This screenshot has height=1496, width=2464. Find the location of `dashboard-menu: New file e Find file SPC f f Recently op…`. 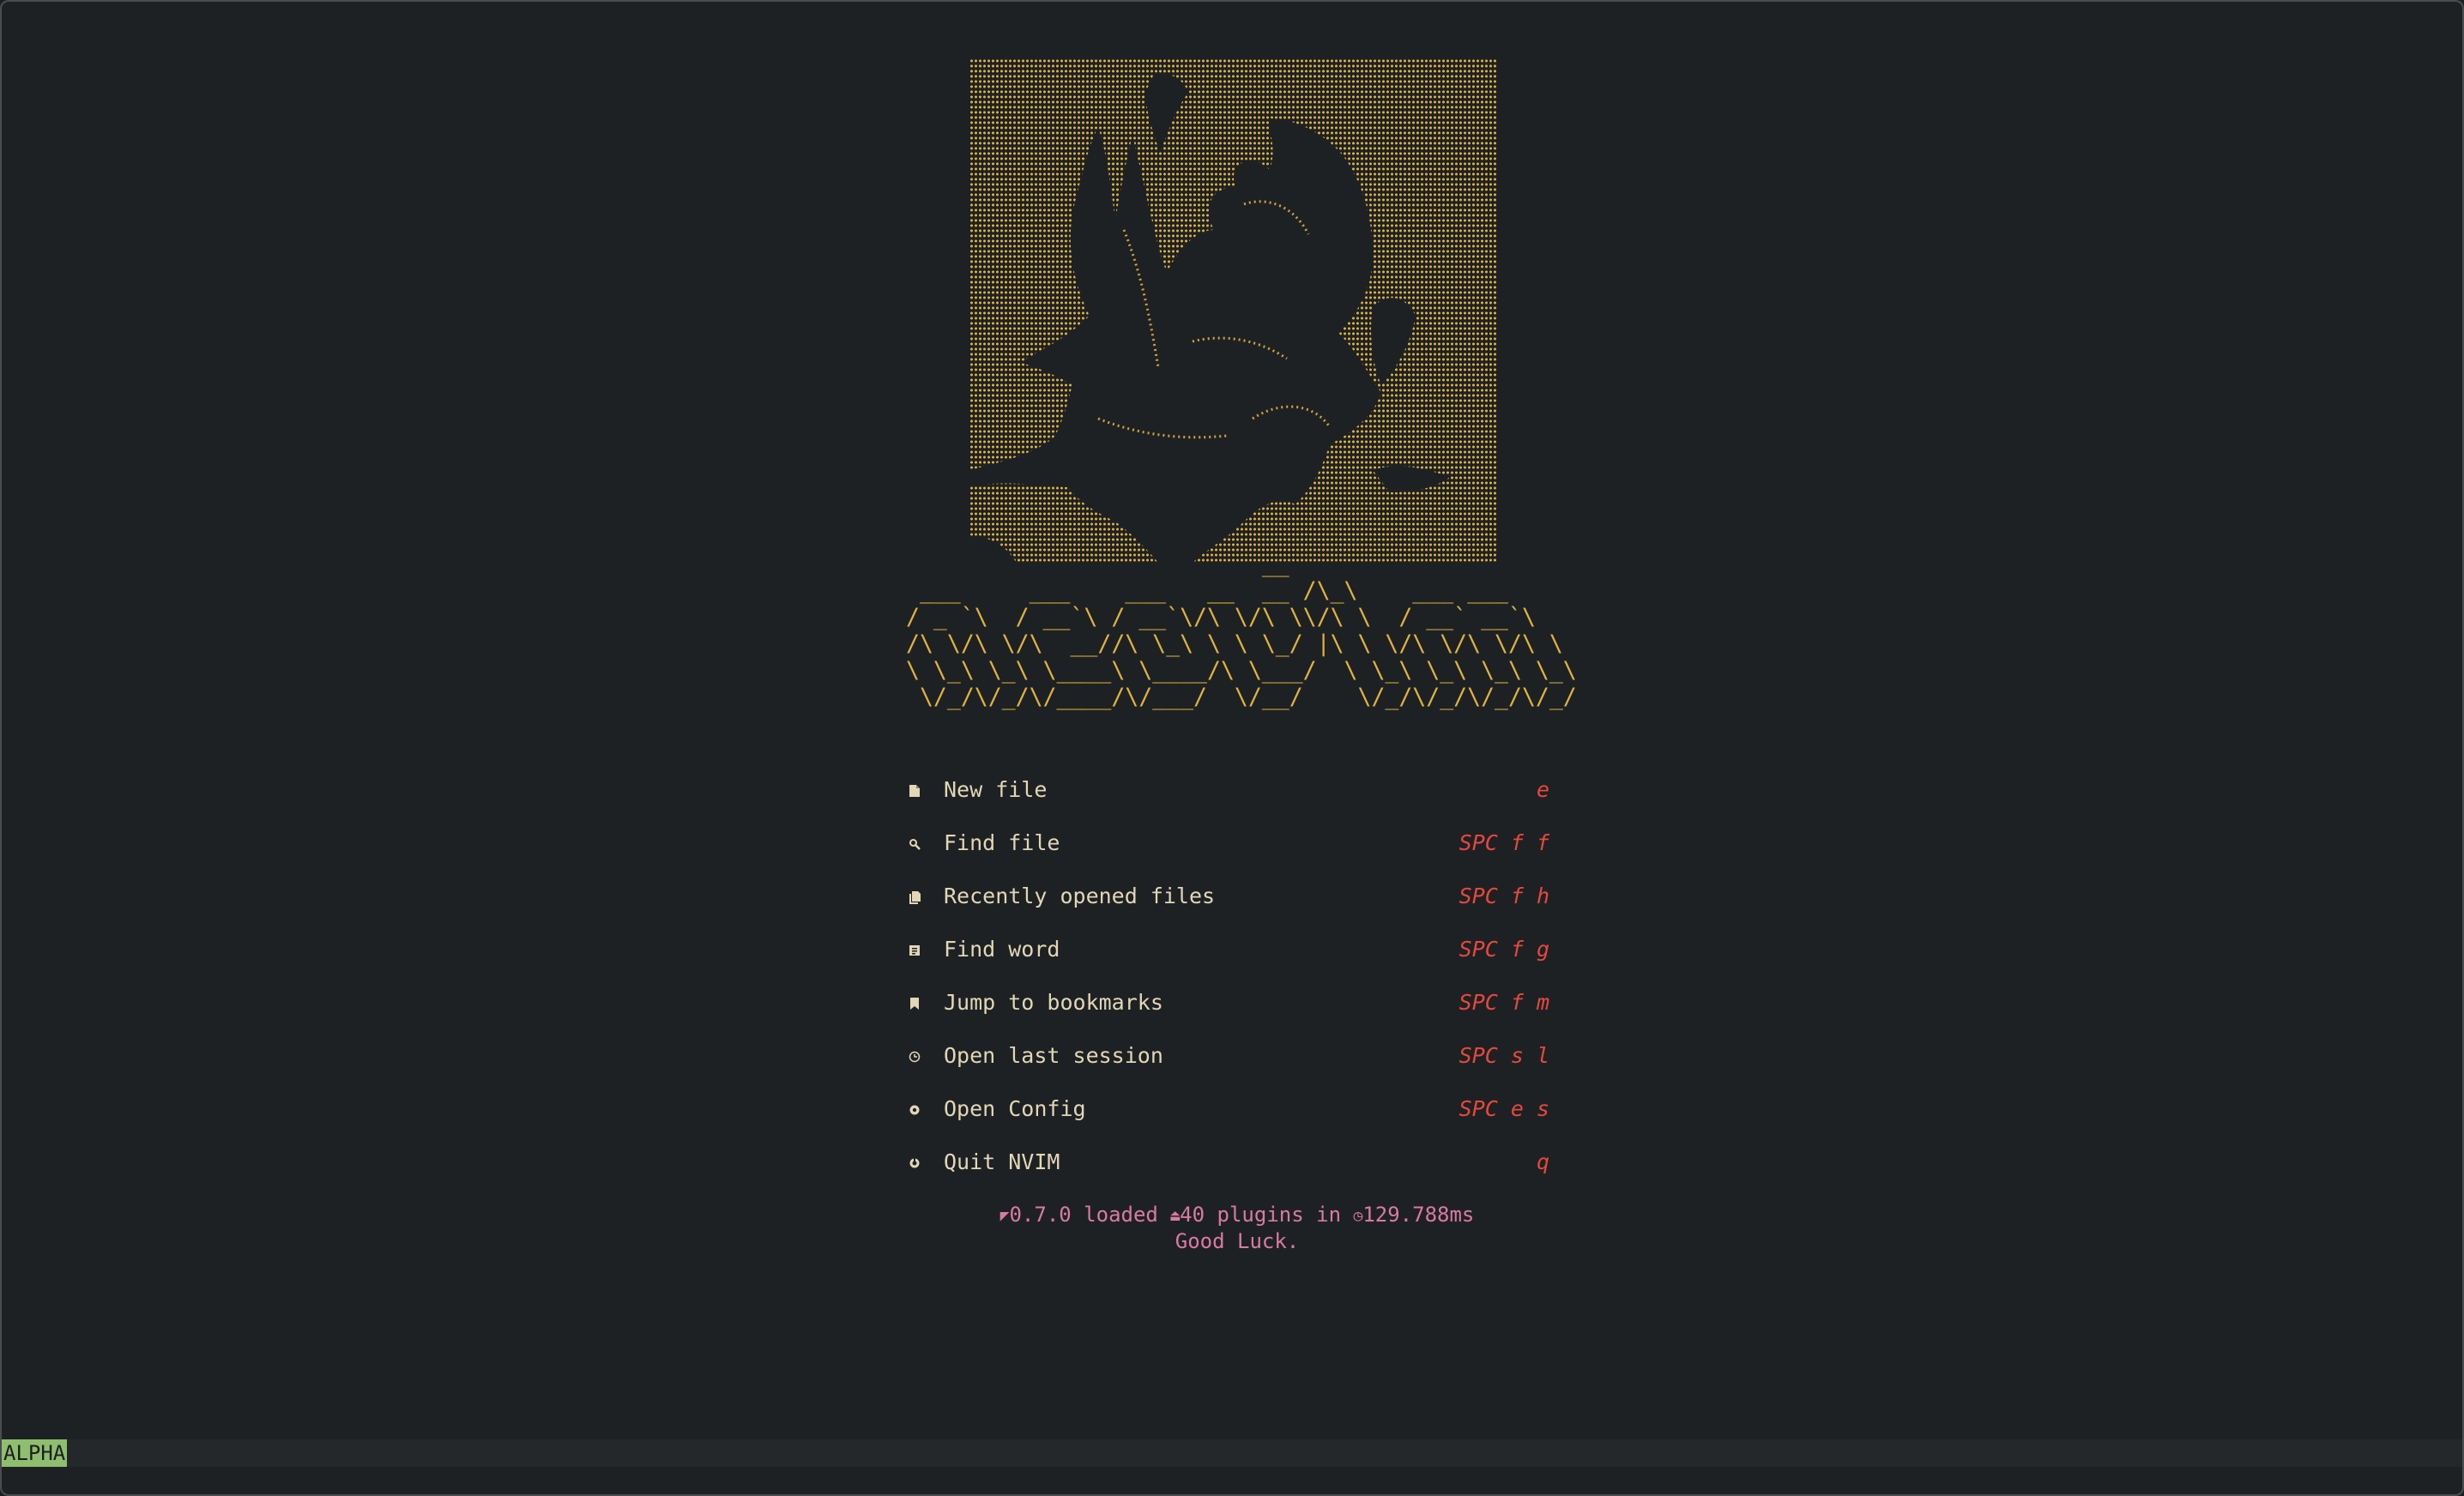

dashboard-menu: New file e Find file SPC f f Recently op… is located at coordinates (1228, 979).